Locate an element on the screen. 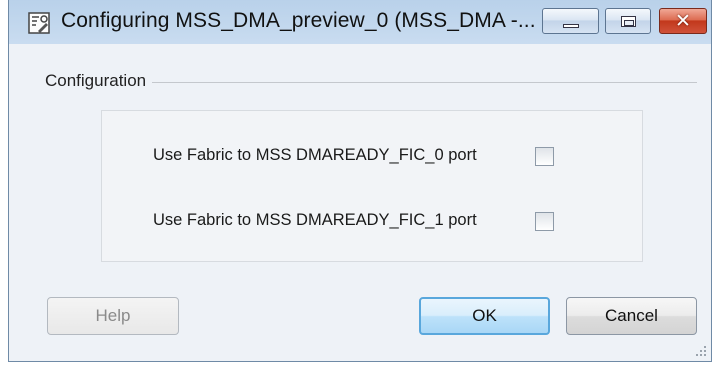  group-label-configuration: Configuration is located at coordinates (99, 81).